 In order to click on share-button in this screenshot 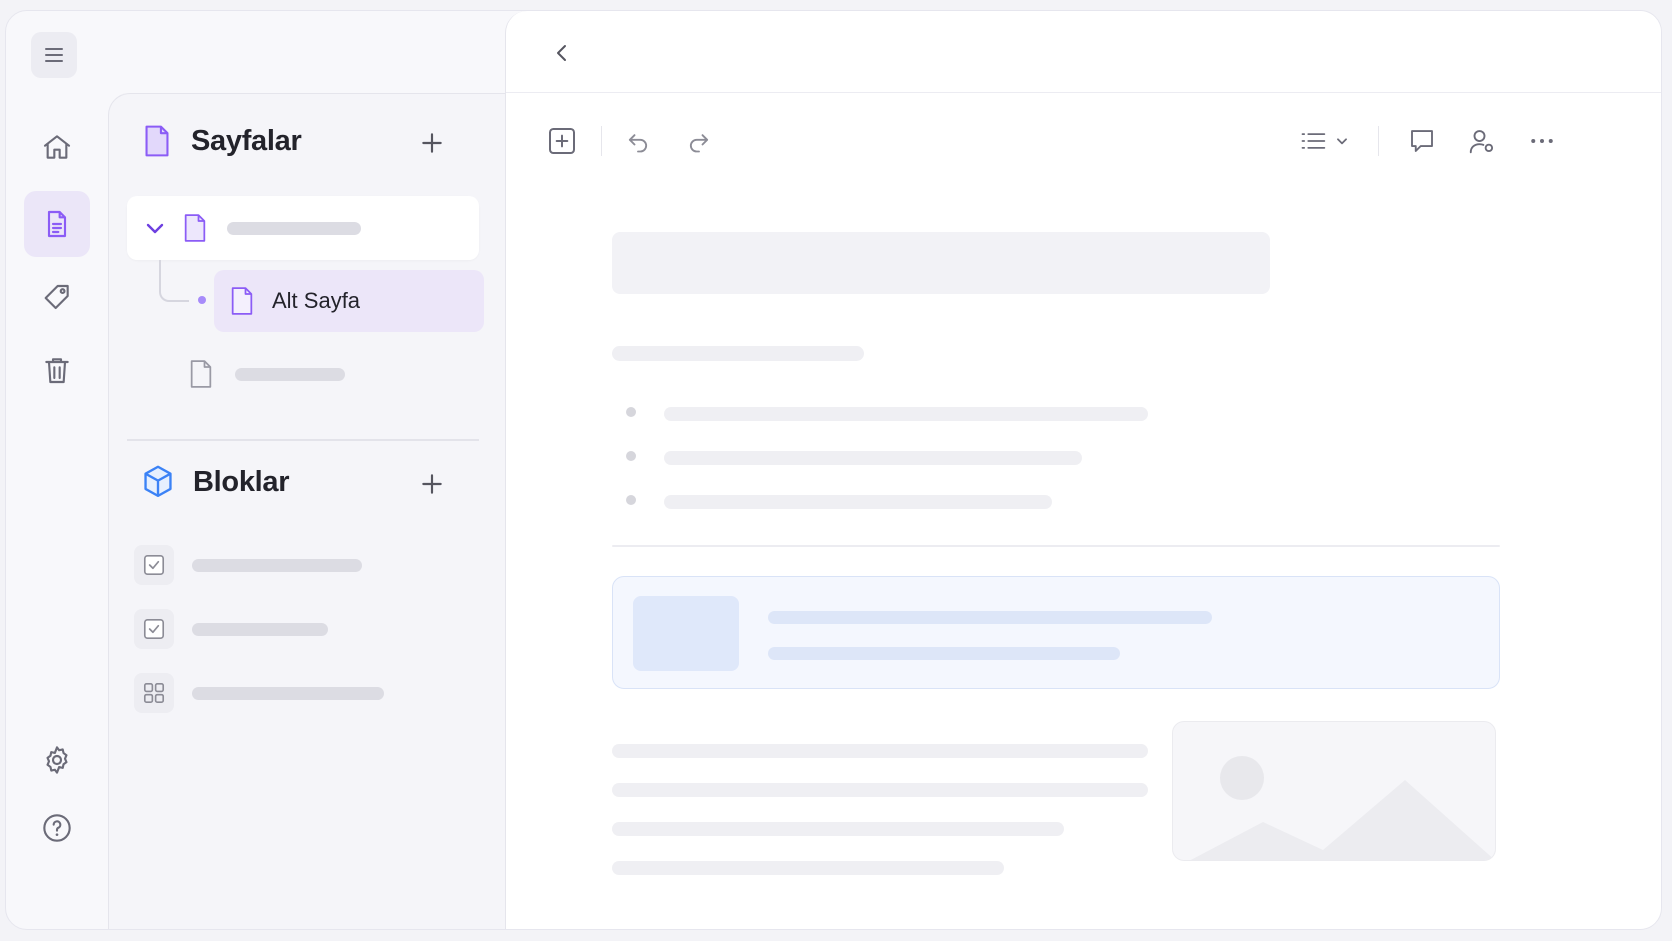, I will do `click(1482, 141)`.